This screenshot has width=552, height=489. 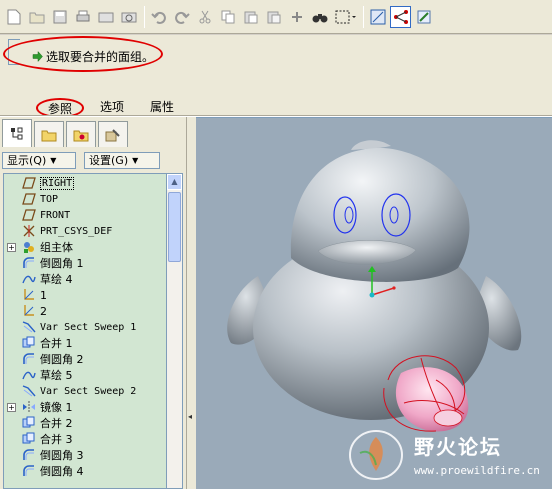 I want to click on spin-center-icon, so click(x=423, y=17).